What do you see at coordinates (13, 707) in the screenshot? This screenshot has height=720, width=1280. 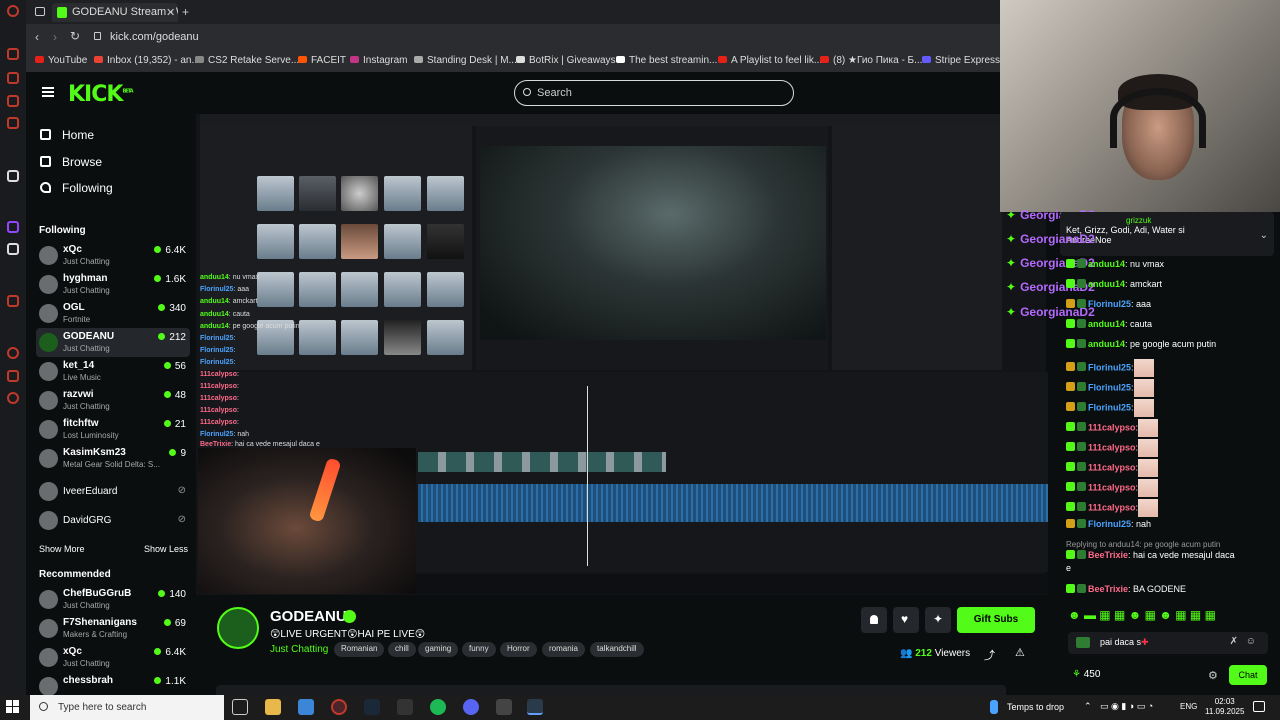 I see `windows-start-icon` at bounding box center [13, 707].